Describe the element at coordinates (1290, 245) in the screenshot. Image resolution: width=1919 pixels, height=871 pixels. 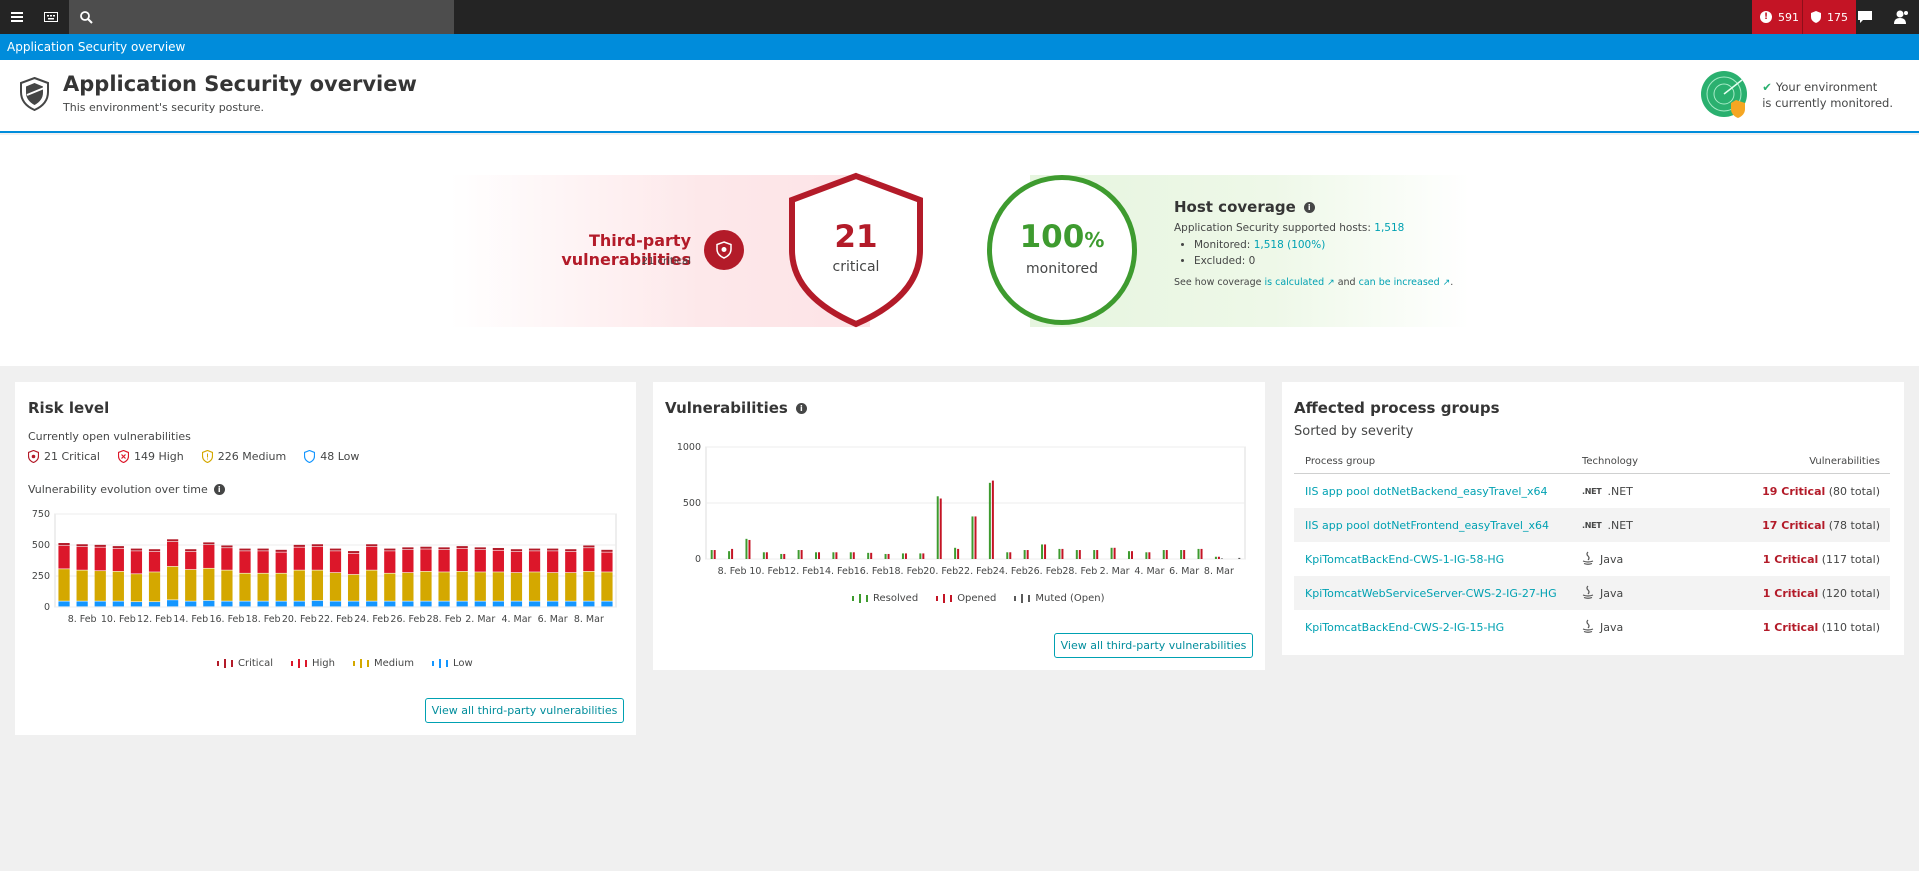
I see `monitored-hosts-link: 1,518 (100%)` at that location.